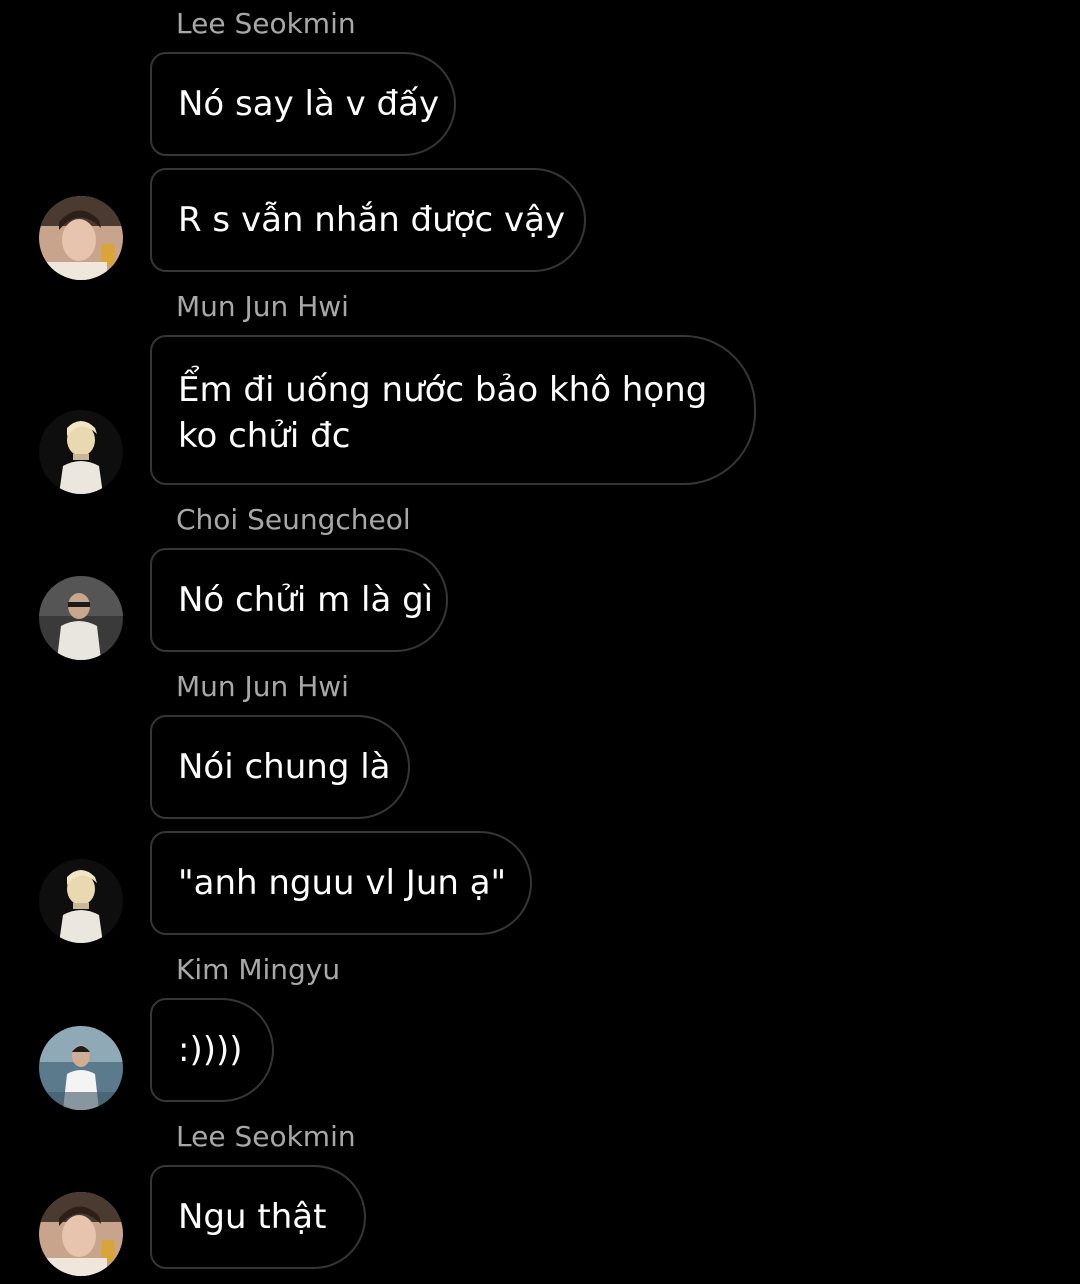 The image size is (1080, 1284). I want to click on message-bubble: "anh nguu vl Jun ạ", so click(341, 883).